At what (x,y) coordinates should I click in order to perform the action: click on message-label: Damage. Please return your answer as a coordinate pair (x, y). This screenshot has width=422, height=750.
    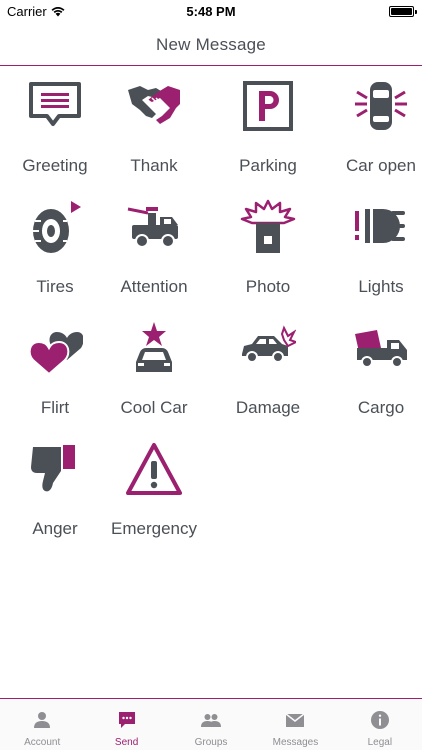
    Looking at the image, I should click on (268, 407).